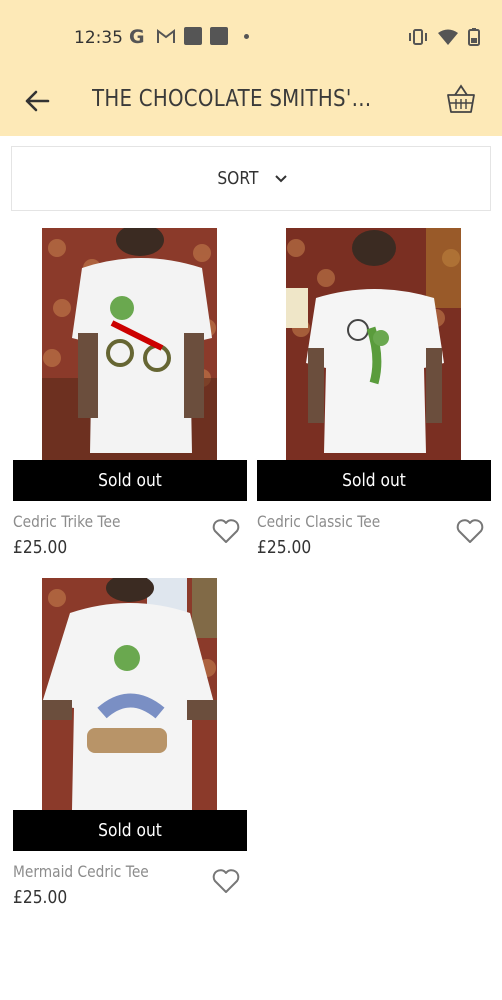 The height and width of the screenshot is (1000, 502). Describe the element at coordinates (66, 521) in the screenshot. I see `product-name: Cedric Trike Tee` at that location.